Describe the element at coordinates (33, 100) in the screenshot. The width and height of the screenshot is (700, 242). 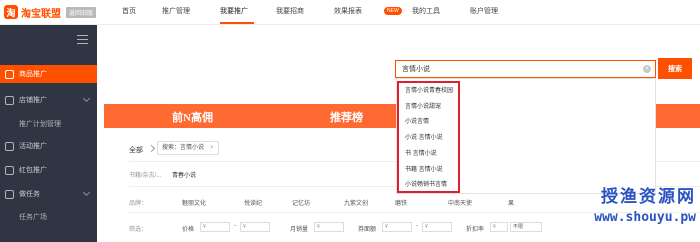
I see `sidebar-item-label: 店铺推广` at that location.